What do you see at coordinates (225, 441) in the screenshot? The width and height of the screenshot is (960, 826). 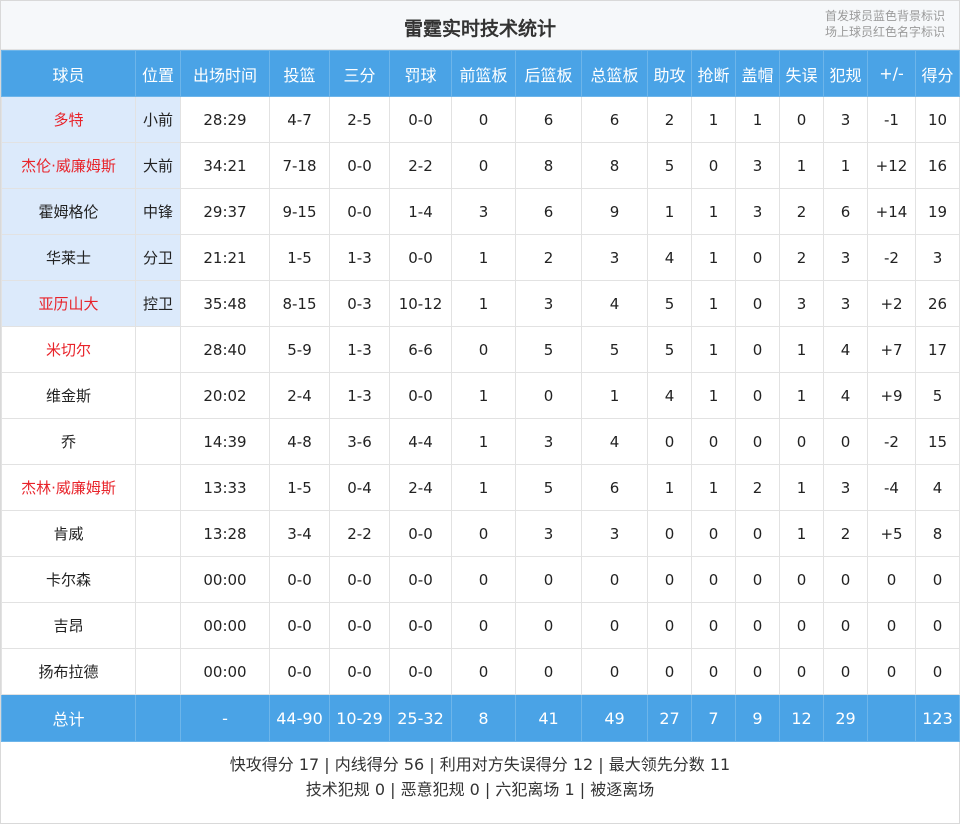 I see `stat-cell-min: 14:39` at bounding box center [225, 441].